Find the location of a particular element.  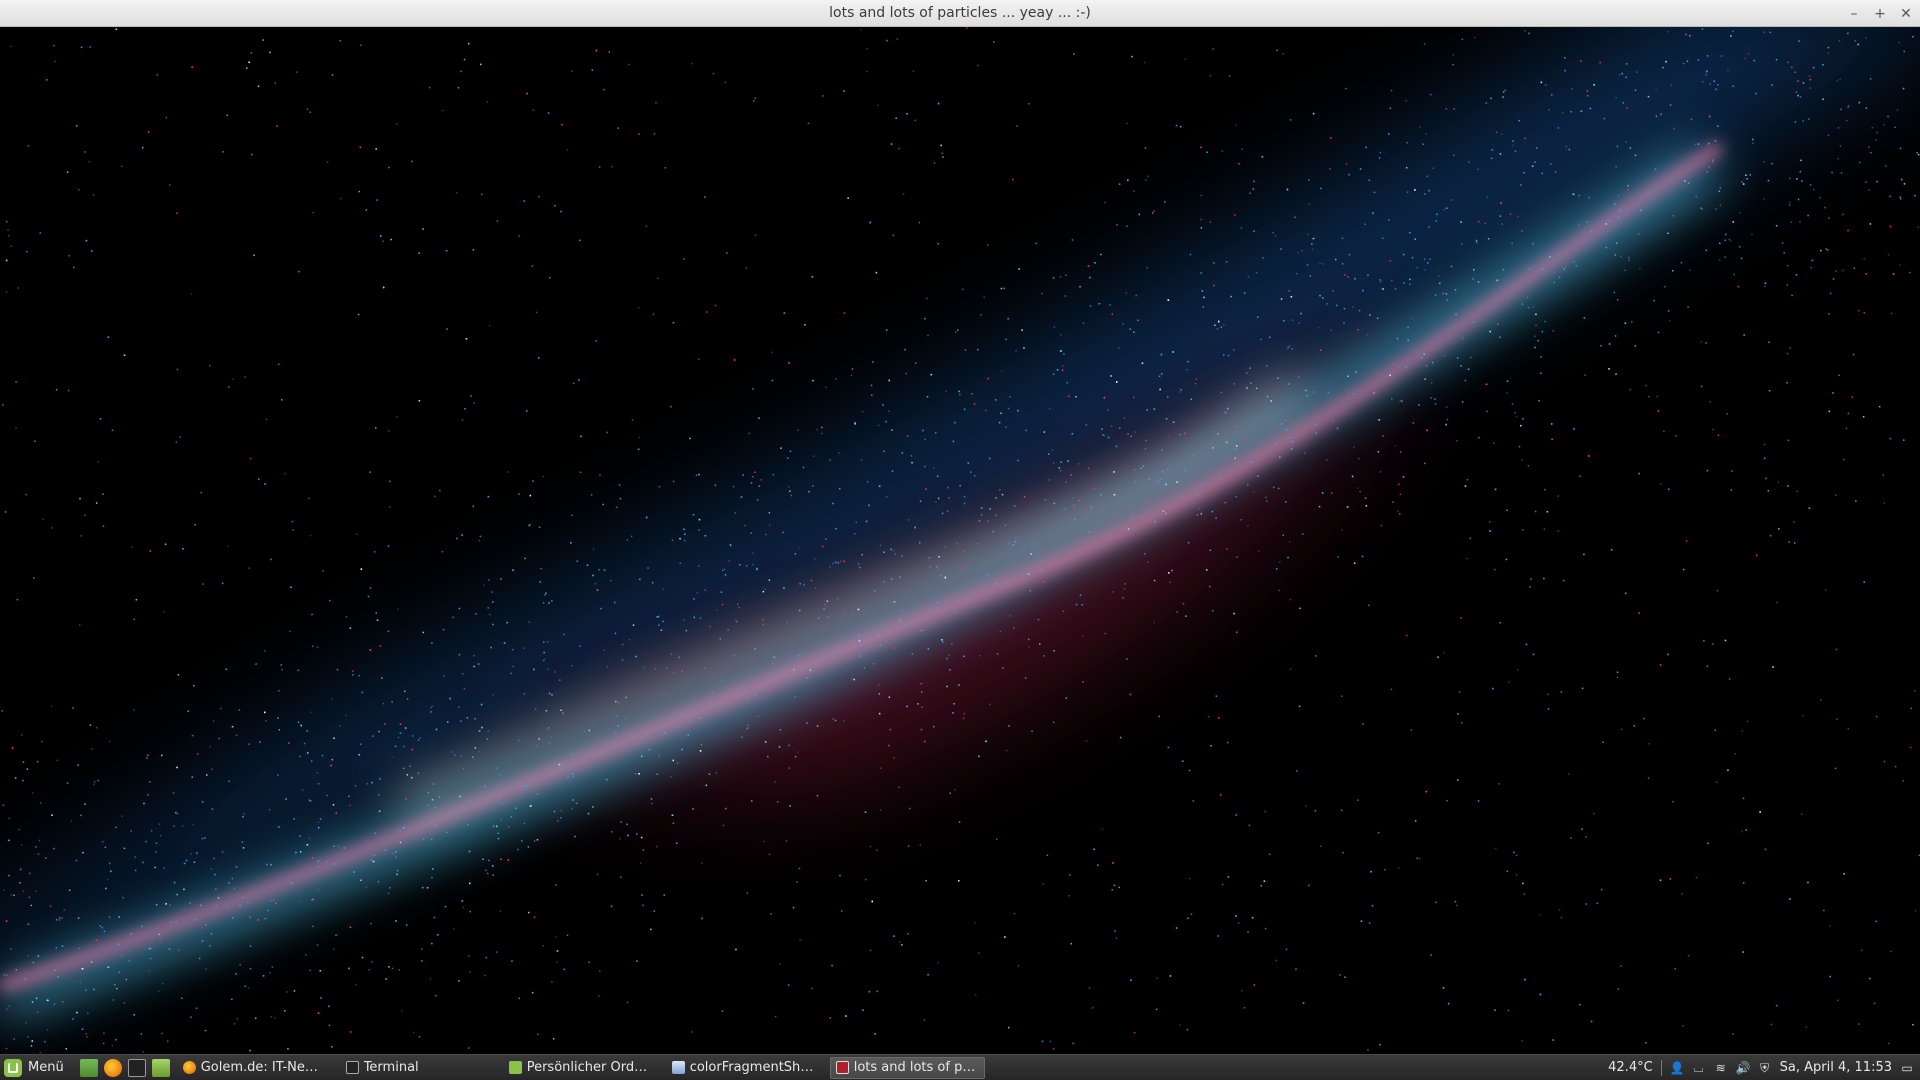

task-home-folder: Persönlicher Ordner is located at coordinates (581, 1068).